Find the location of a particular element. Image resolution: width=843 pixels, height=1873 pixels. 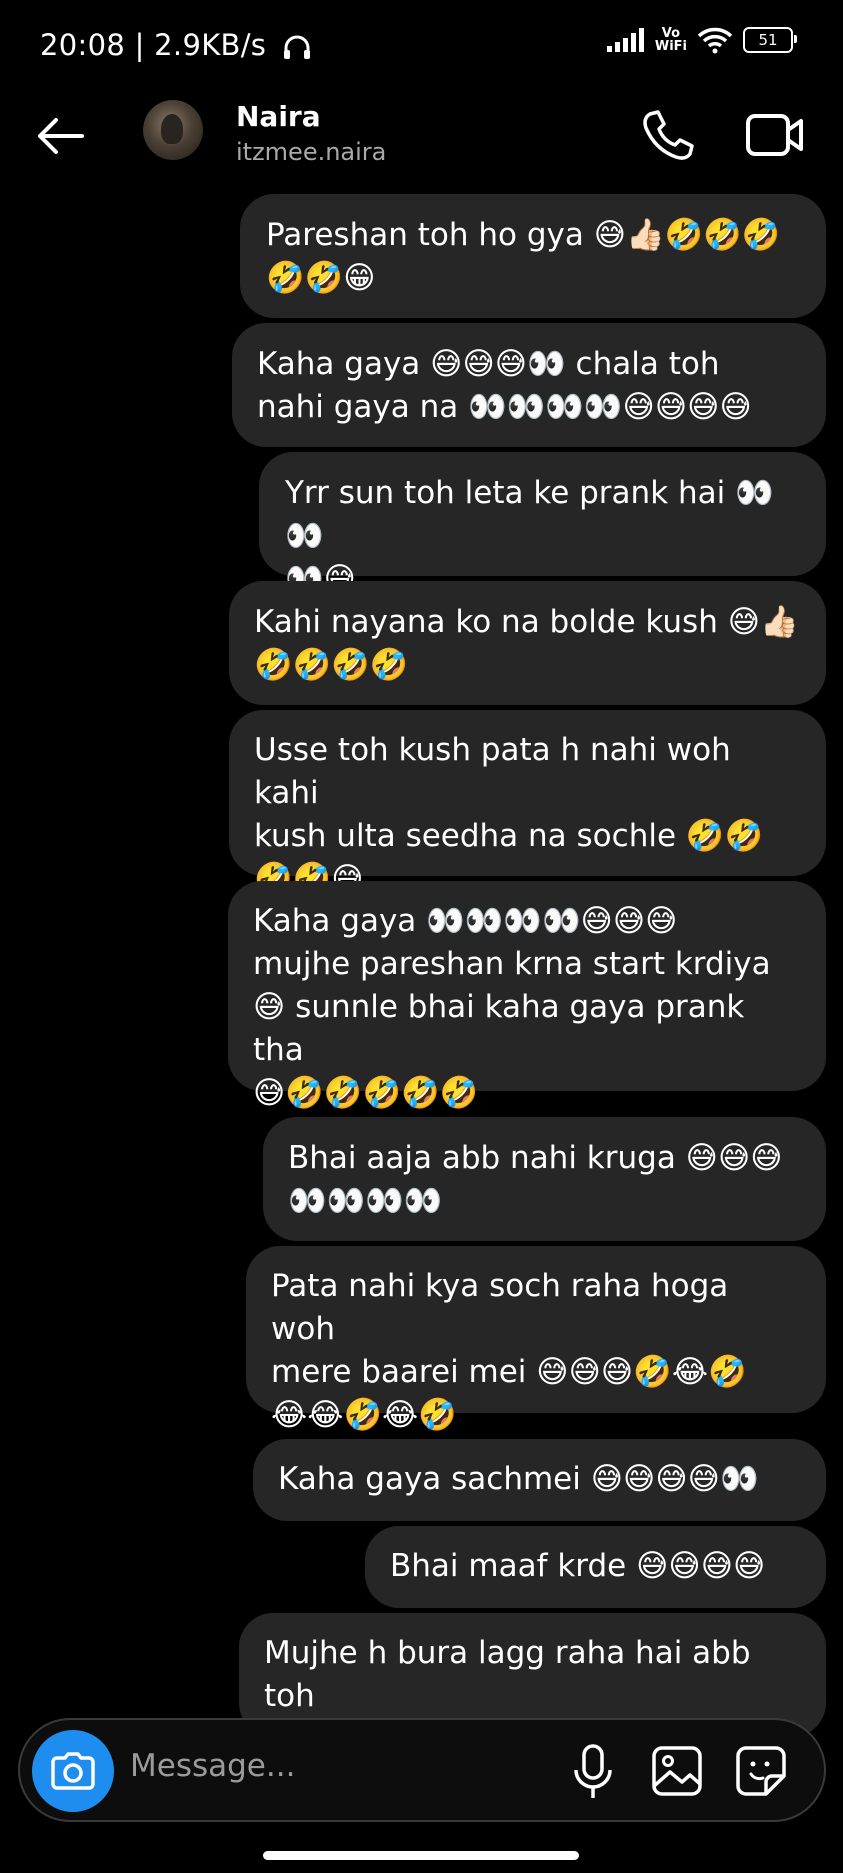

message-line: kush ulta seedha na sochle 🤣🤣 is located at coordinates (509, 836).